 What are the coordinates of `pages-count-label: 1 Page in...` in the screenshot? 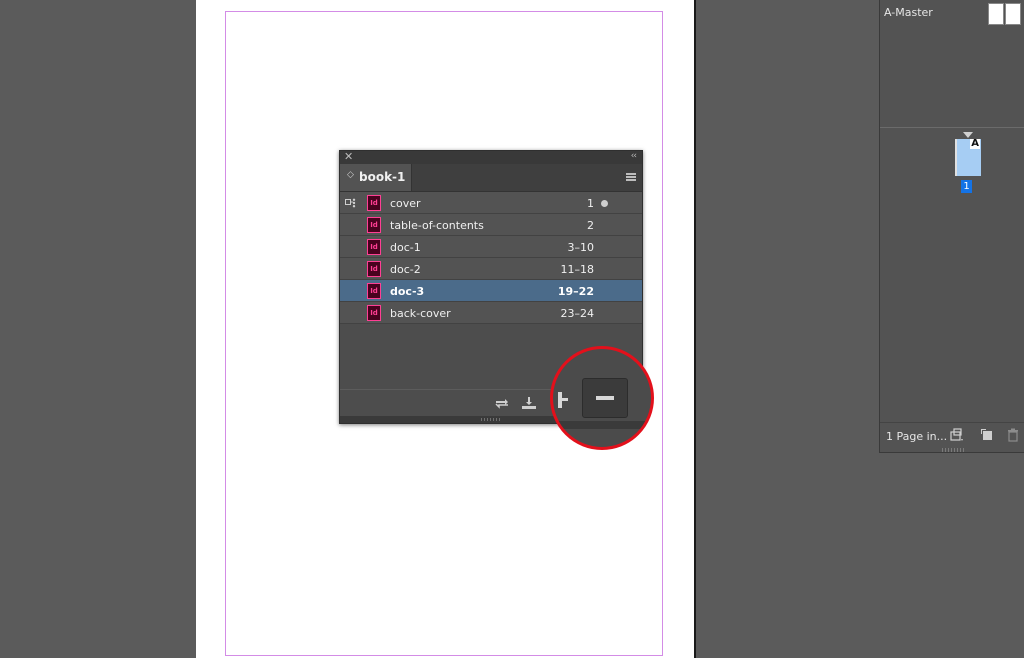 It's located at (917, 436).